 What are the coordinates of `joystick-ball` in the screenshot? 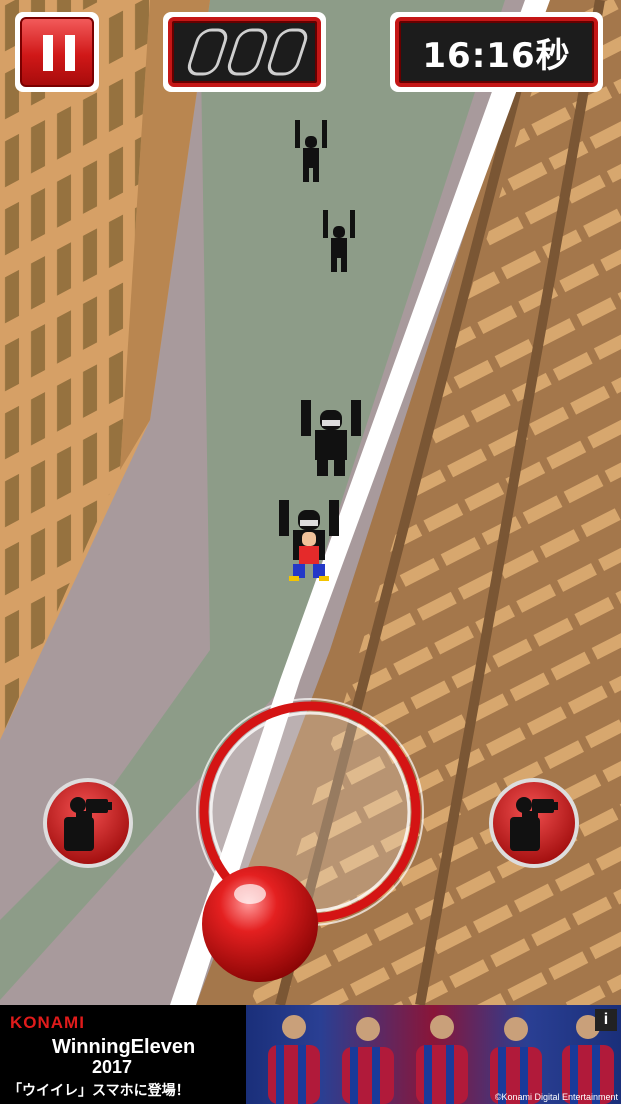 It's located at (260, 924).